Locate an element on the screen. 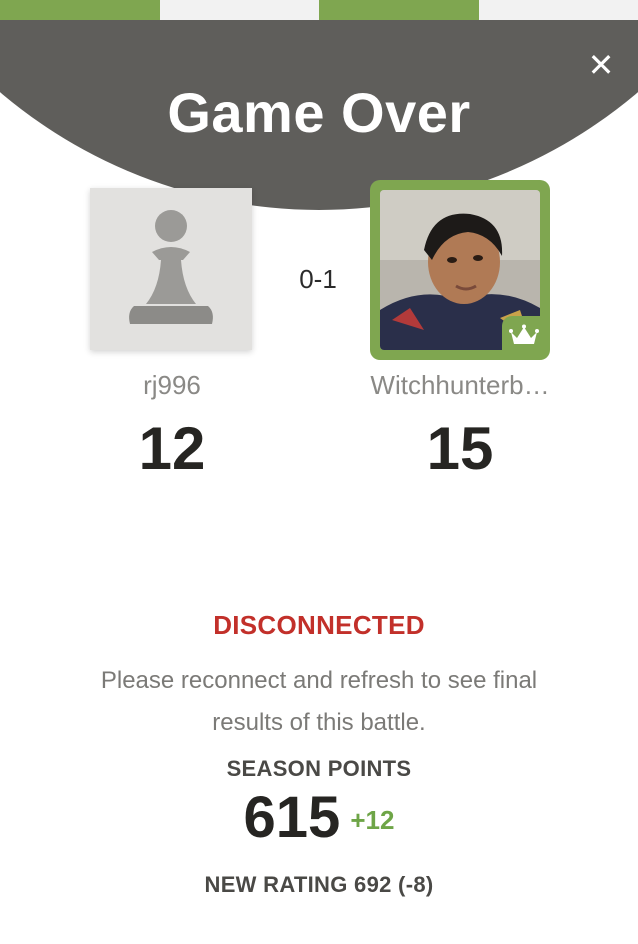 The image size is (638, 944). modal-title: Game Over is located at coordinates (319, 112).